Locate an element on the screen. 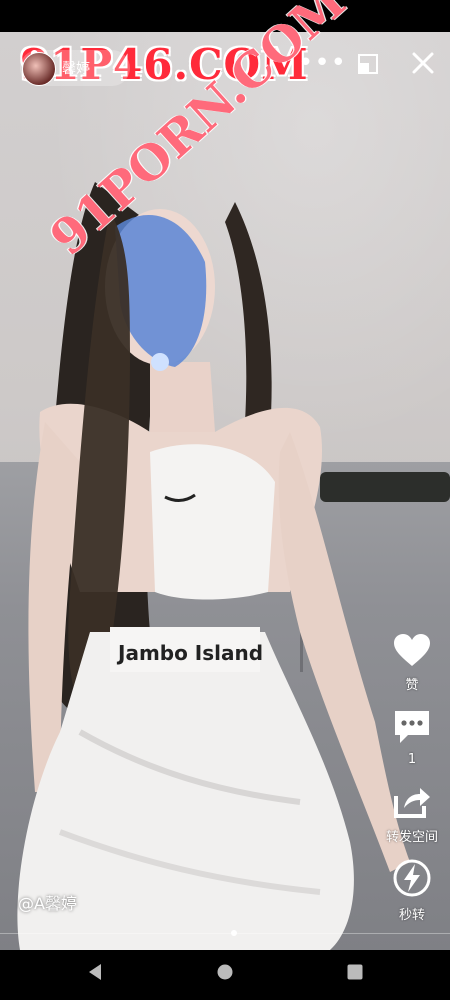 Image resolution: width=450 pixels, height=1000 pixels. quick-forward-label: 秒转 is located at coordinates (411, 915).